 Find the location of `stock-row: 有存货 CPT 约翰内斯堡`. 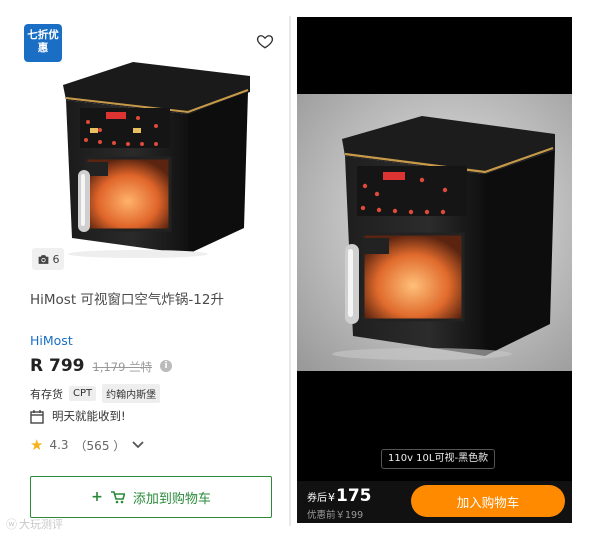

stock-row: 有存货 CPT 约翰内斯堡 is located at coordinates (95, 393).